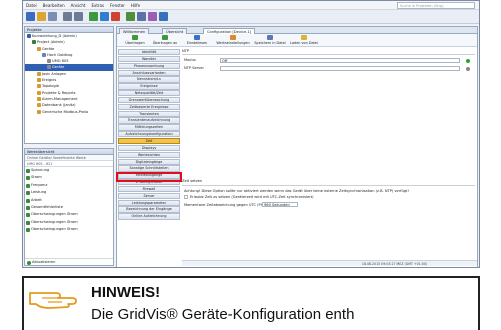  I want to click on category-button: Zeitbasierte Ereignisse, so click(149, 107).